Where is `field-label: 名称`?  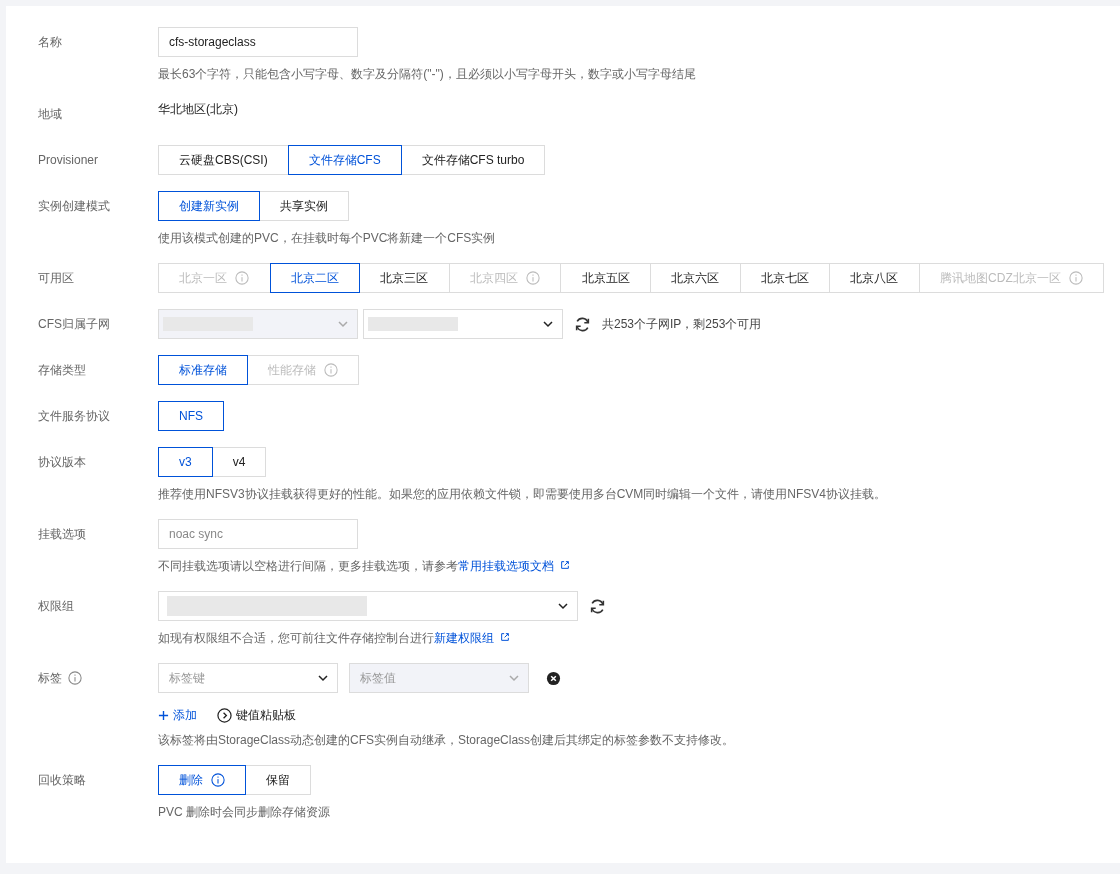
field-label: 名称 is located at coordinates (50, 42).